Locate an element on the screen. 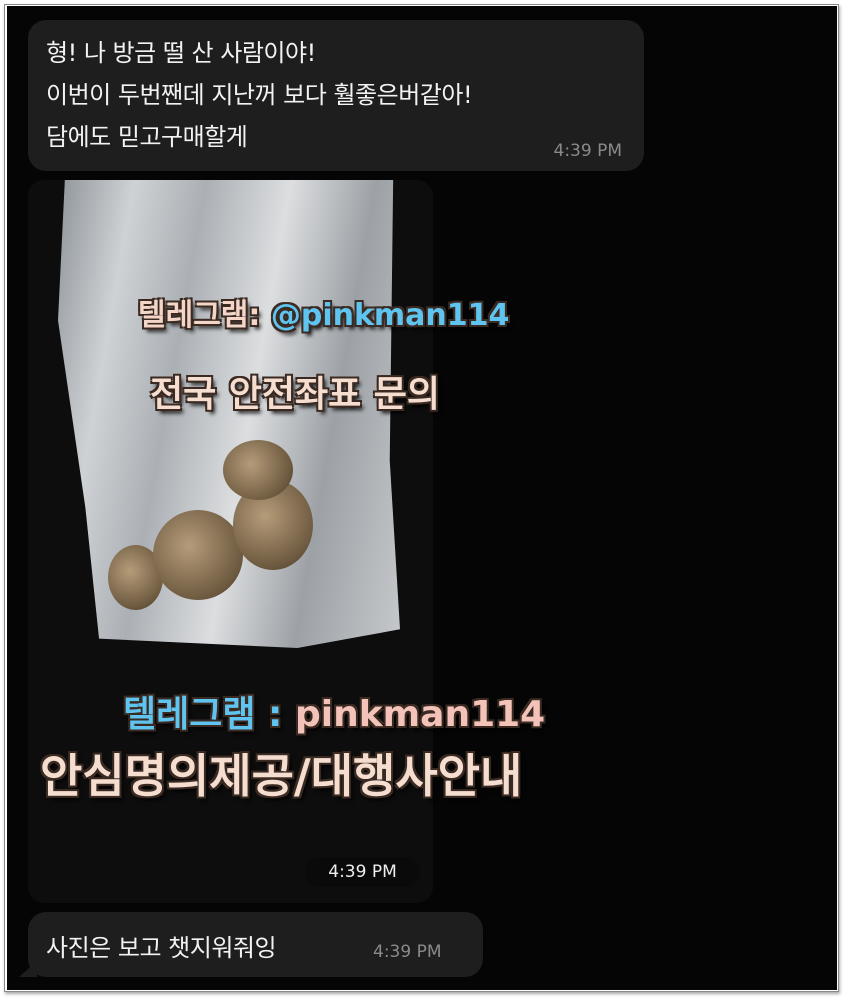  message-line: 담에도 믿고구매할게 is located at coordinates (147, 137).